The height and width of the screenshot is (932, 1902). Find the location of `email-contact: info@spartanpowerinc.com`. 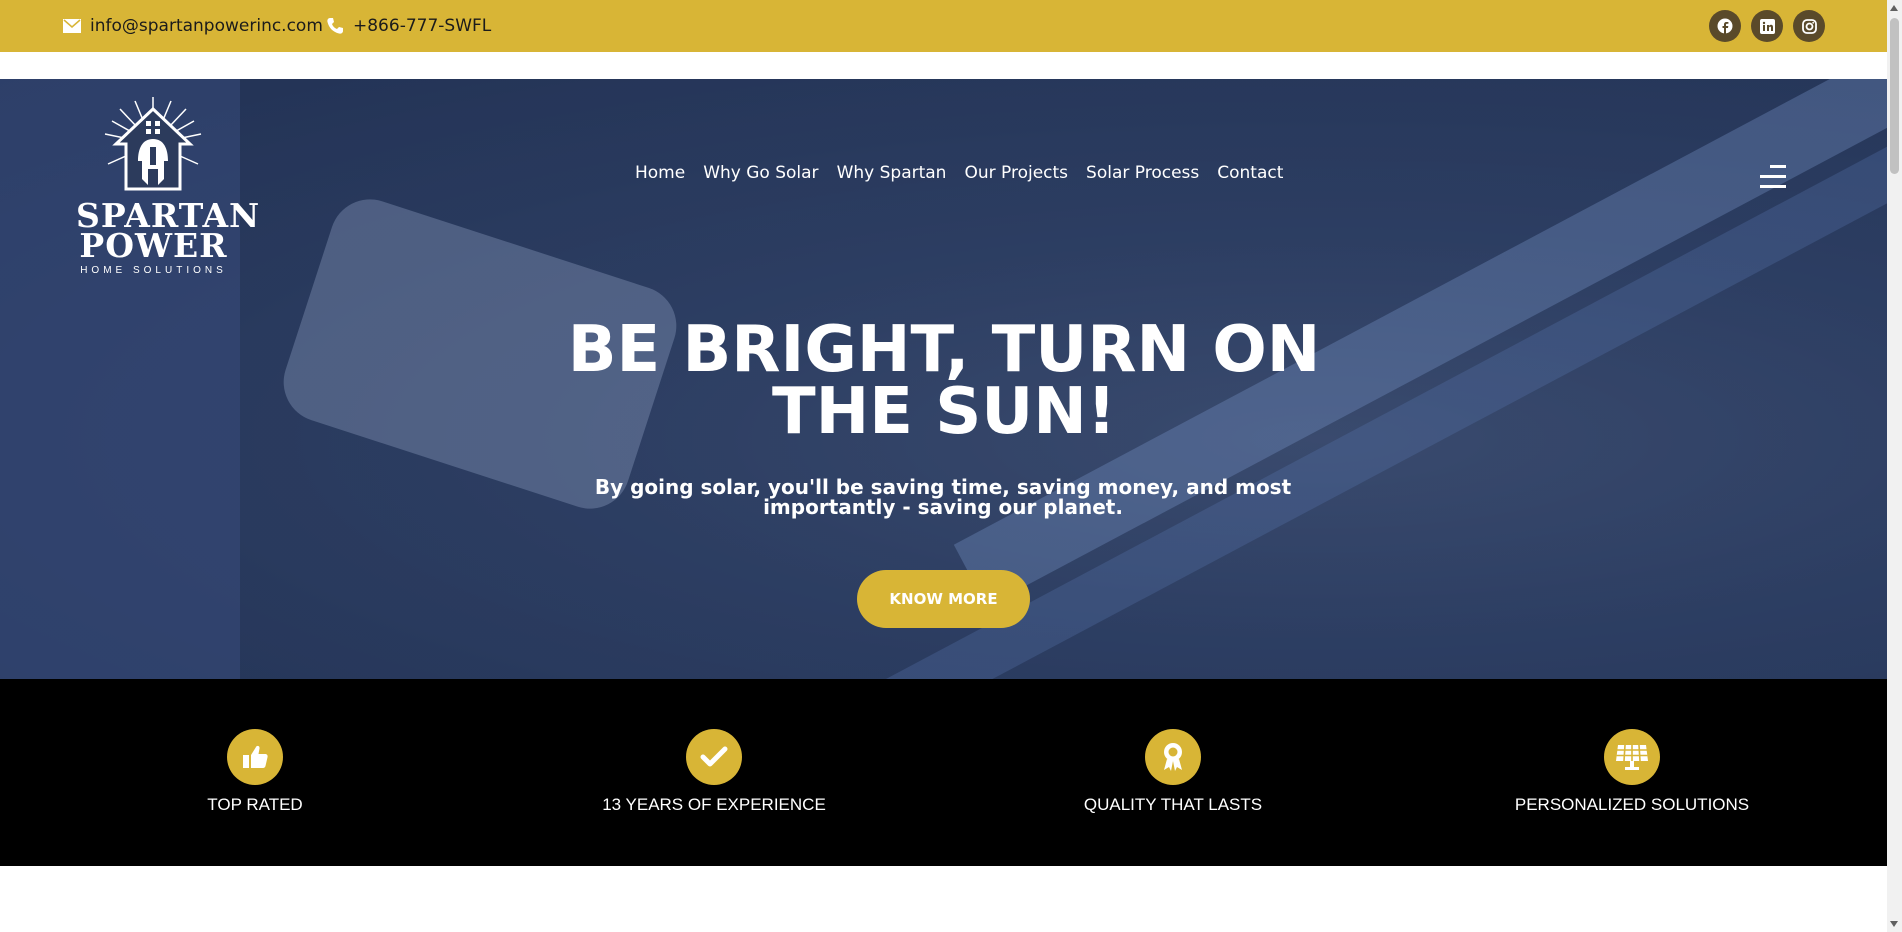

email-contact: info@spartanpowerinc.com is located at coordinates (192, 26).